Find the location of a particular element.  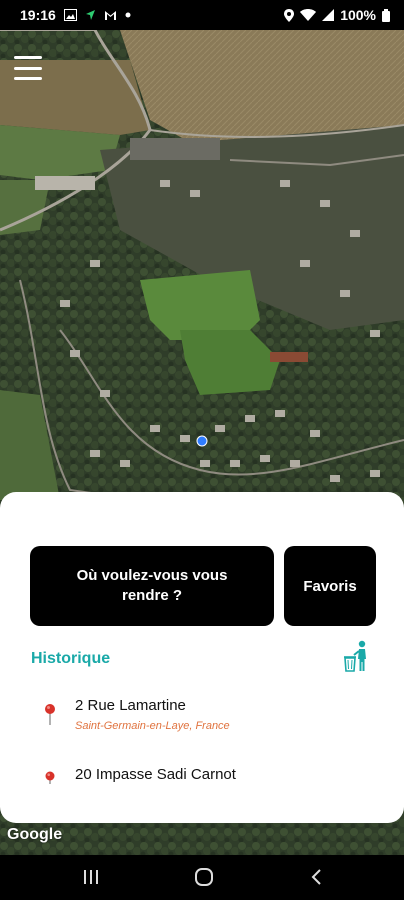

favorites-button: Favoris is located at coordinates (330, 586).